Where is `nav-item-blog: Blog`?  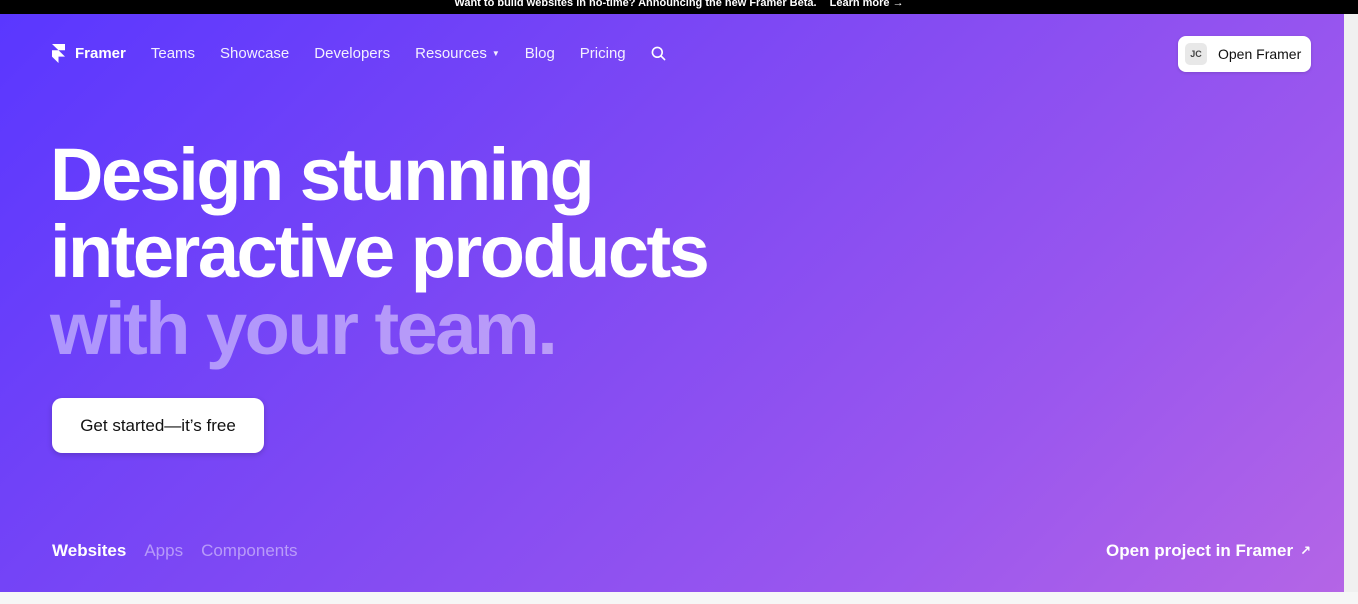 nav-item-blog: Blog is located at coordinates (540, 53).